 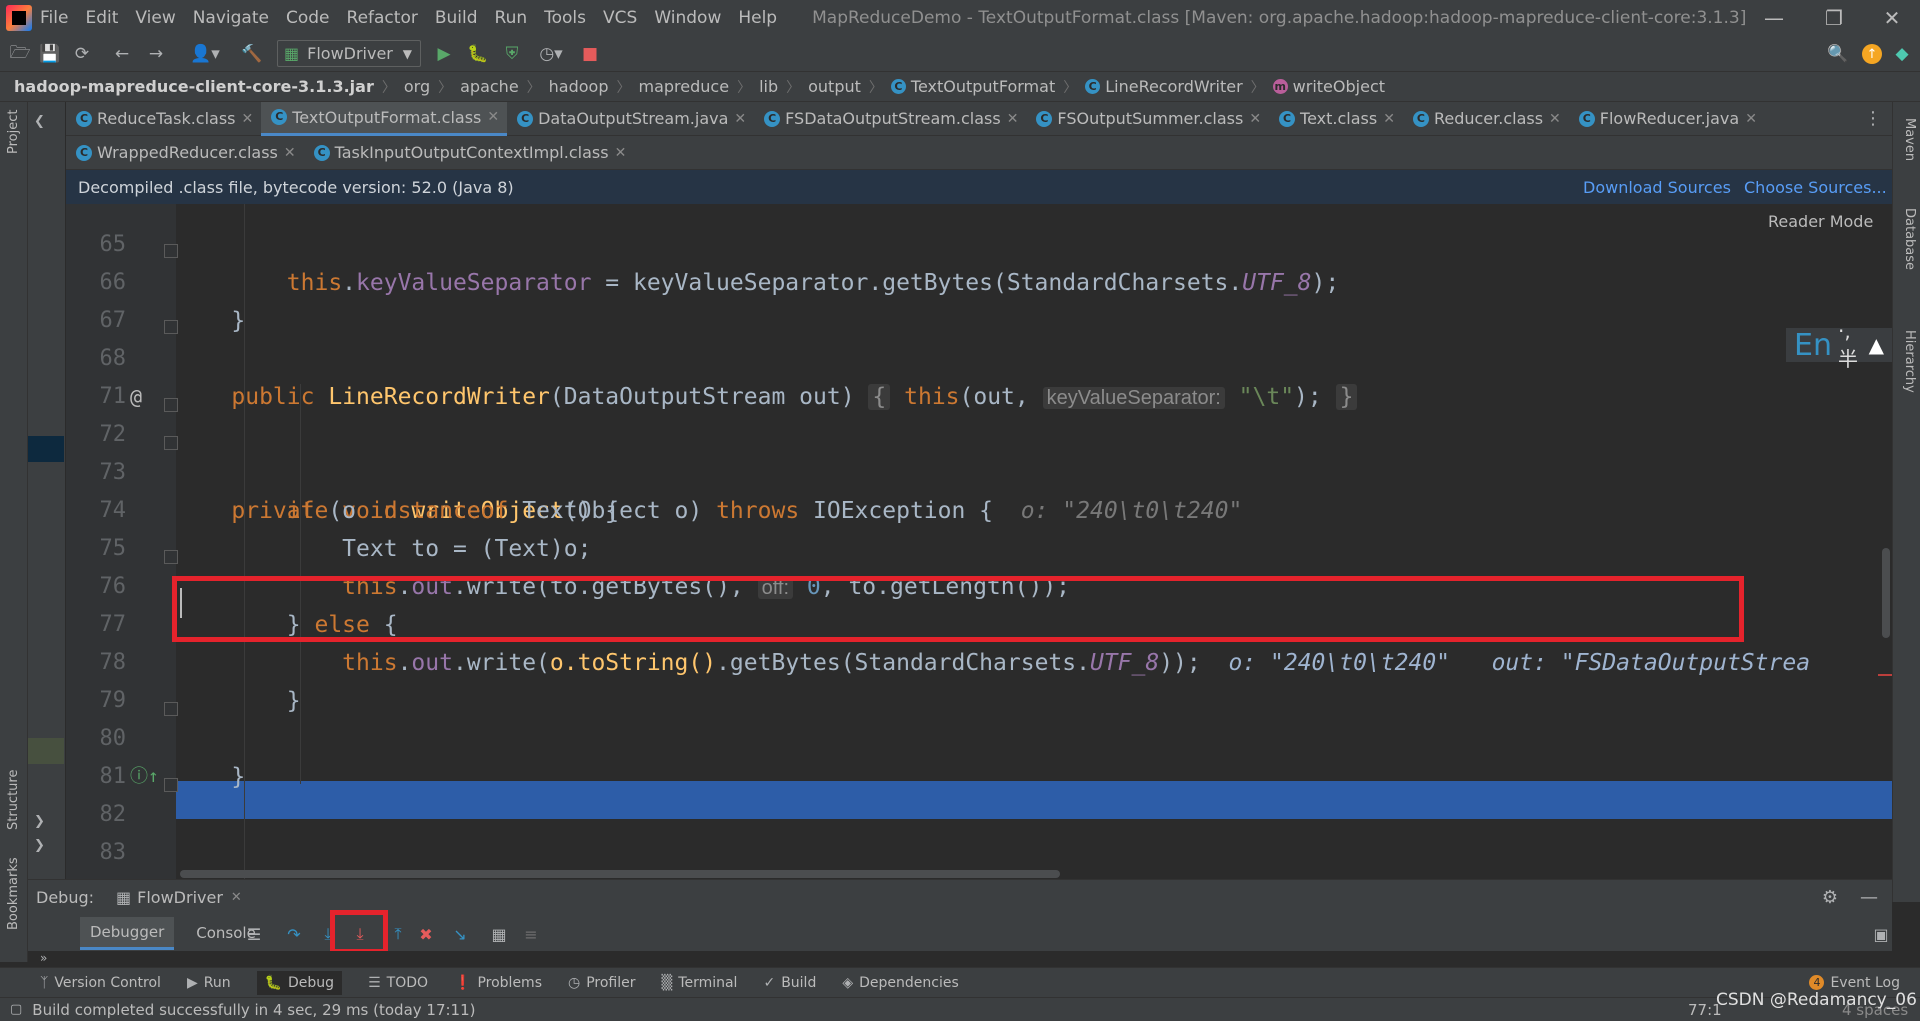 I want to click on bottom-tab-build: ✓ Build, so click(x=789, y=983).